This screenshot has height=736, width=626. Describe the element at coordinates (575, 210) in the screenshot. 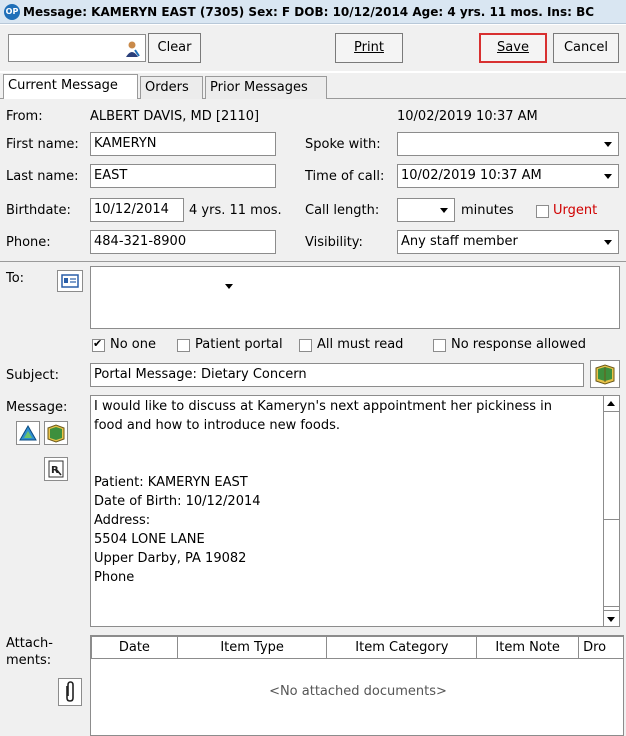

I see `urgent-label: Urgent` at that location.